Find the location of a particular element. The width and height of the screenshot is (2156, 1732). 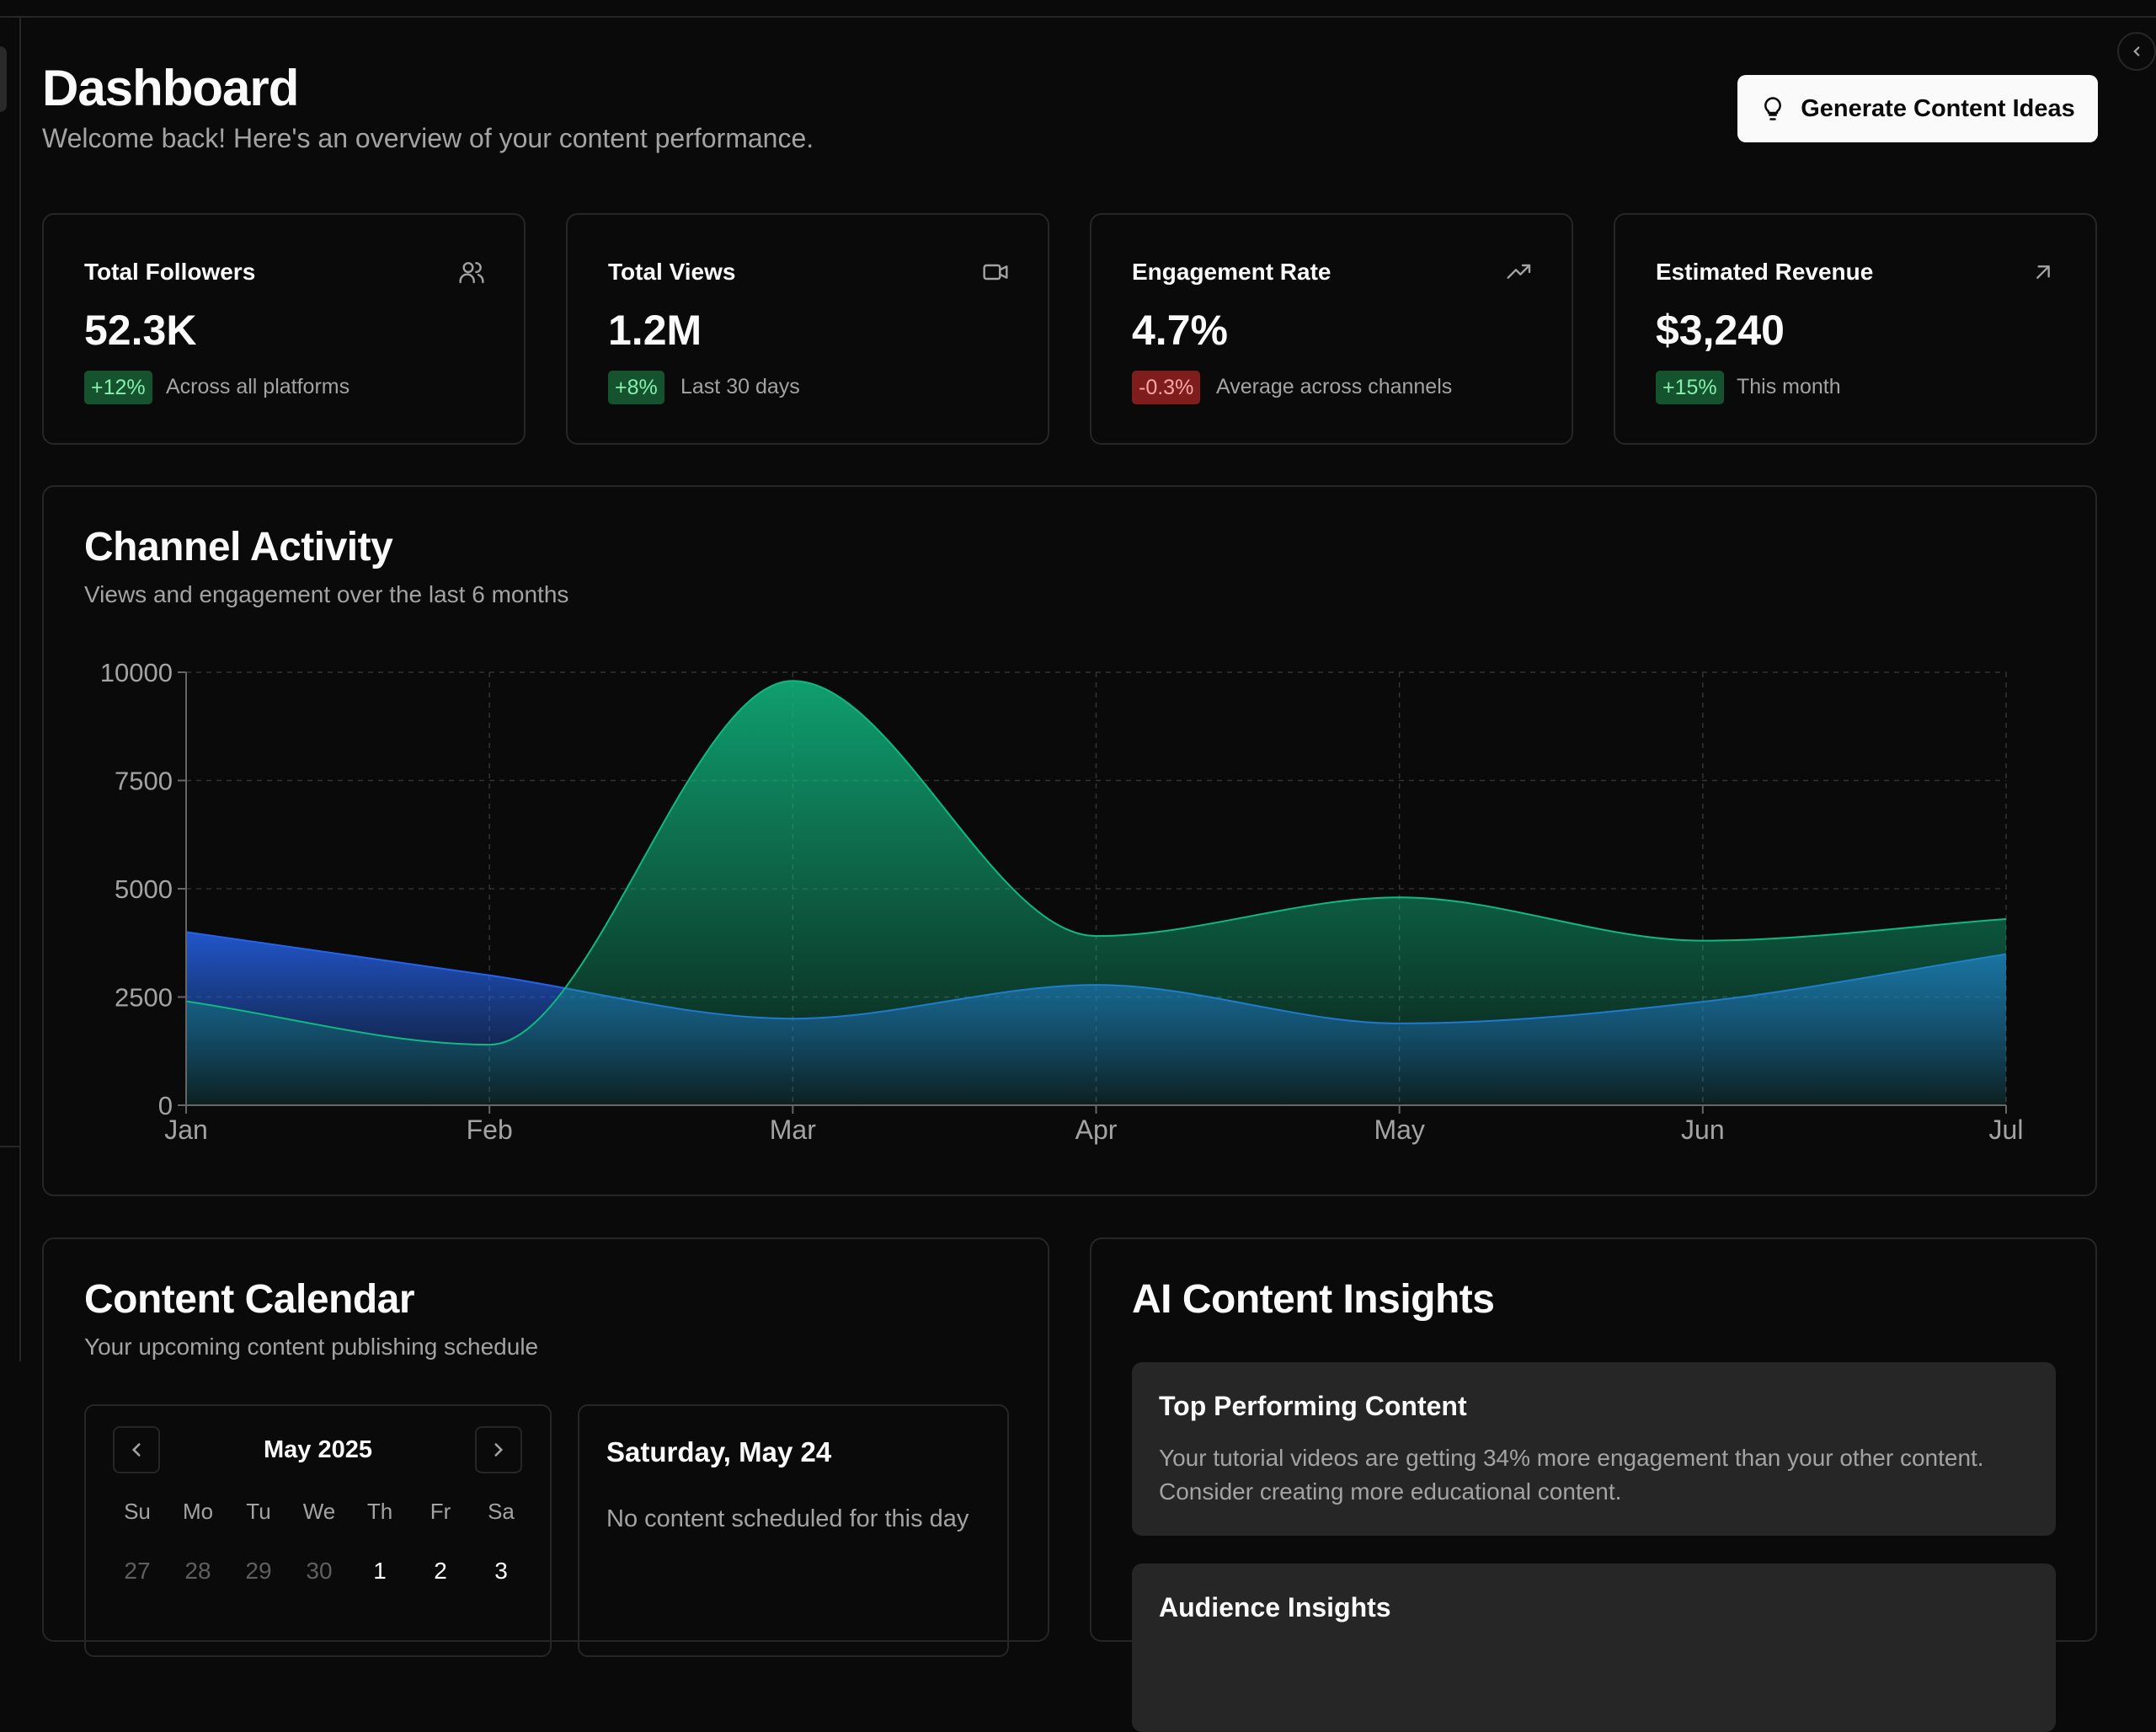

sidebar-handle is located at coordinates (4, 79).